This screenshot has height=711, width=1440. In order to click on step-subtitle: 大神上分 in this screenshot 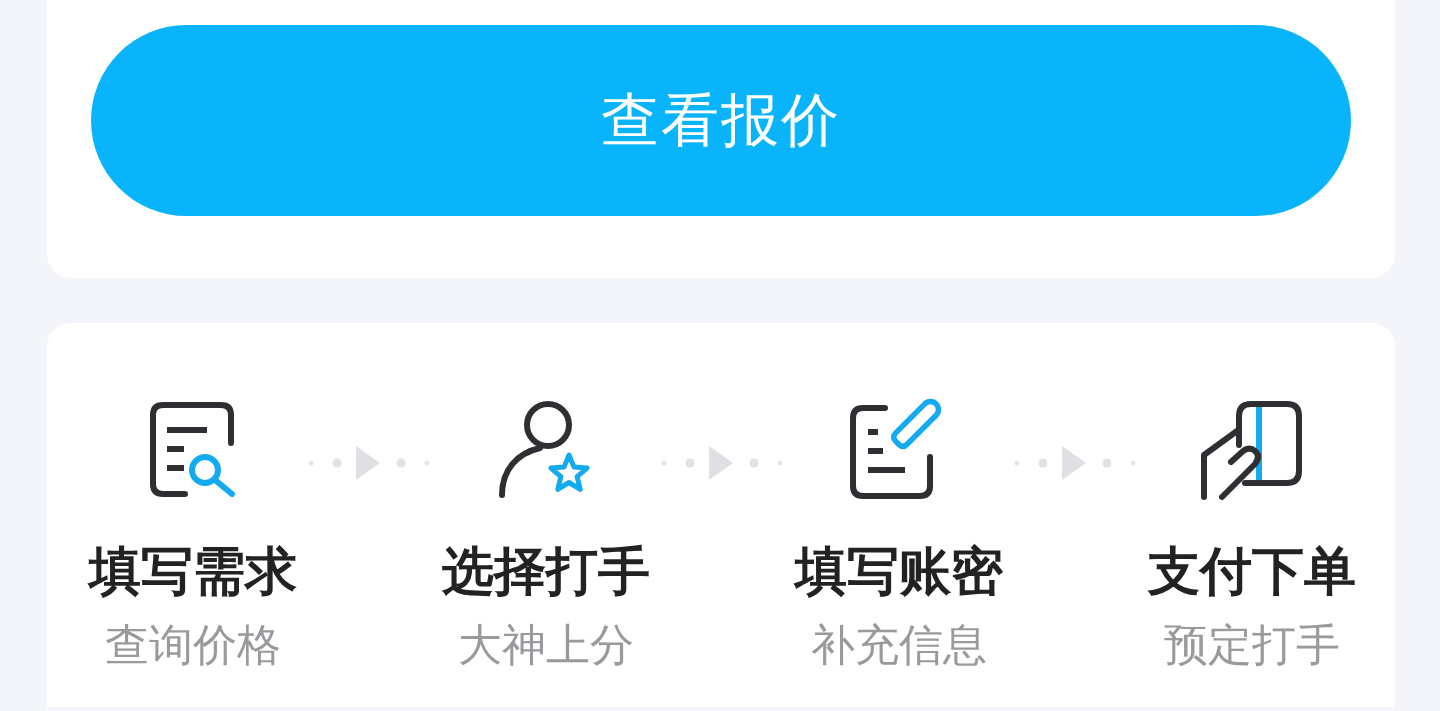, I will do `click(545, 645)`.